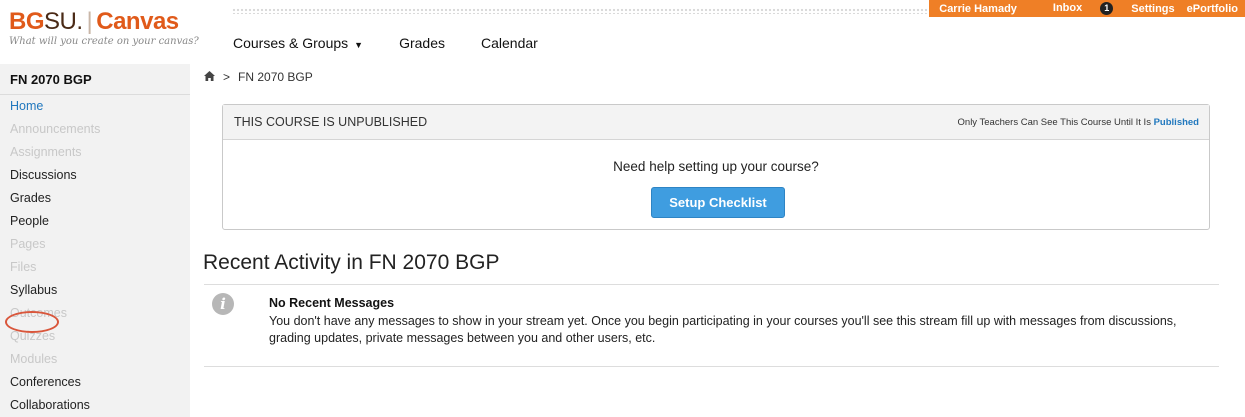  I want to click on nav-courses-groups-label: Courses & Groups, so click(291, 43).